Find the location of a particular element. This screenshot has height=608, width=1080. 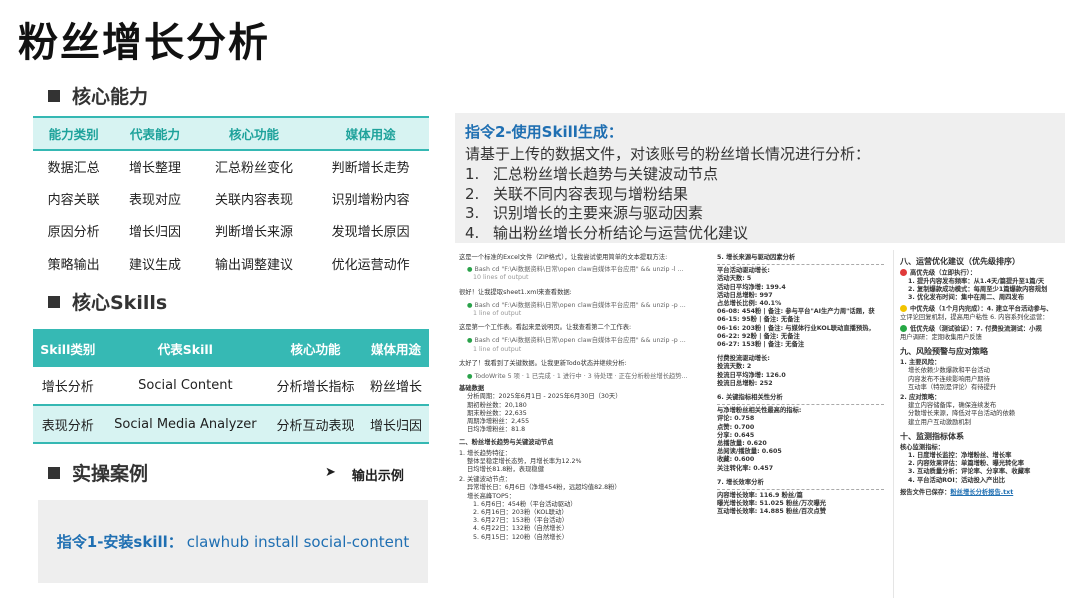

table-cell: 输出调整建议 is located at coordinates (254, 265).